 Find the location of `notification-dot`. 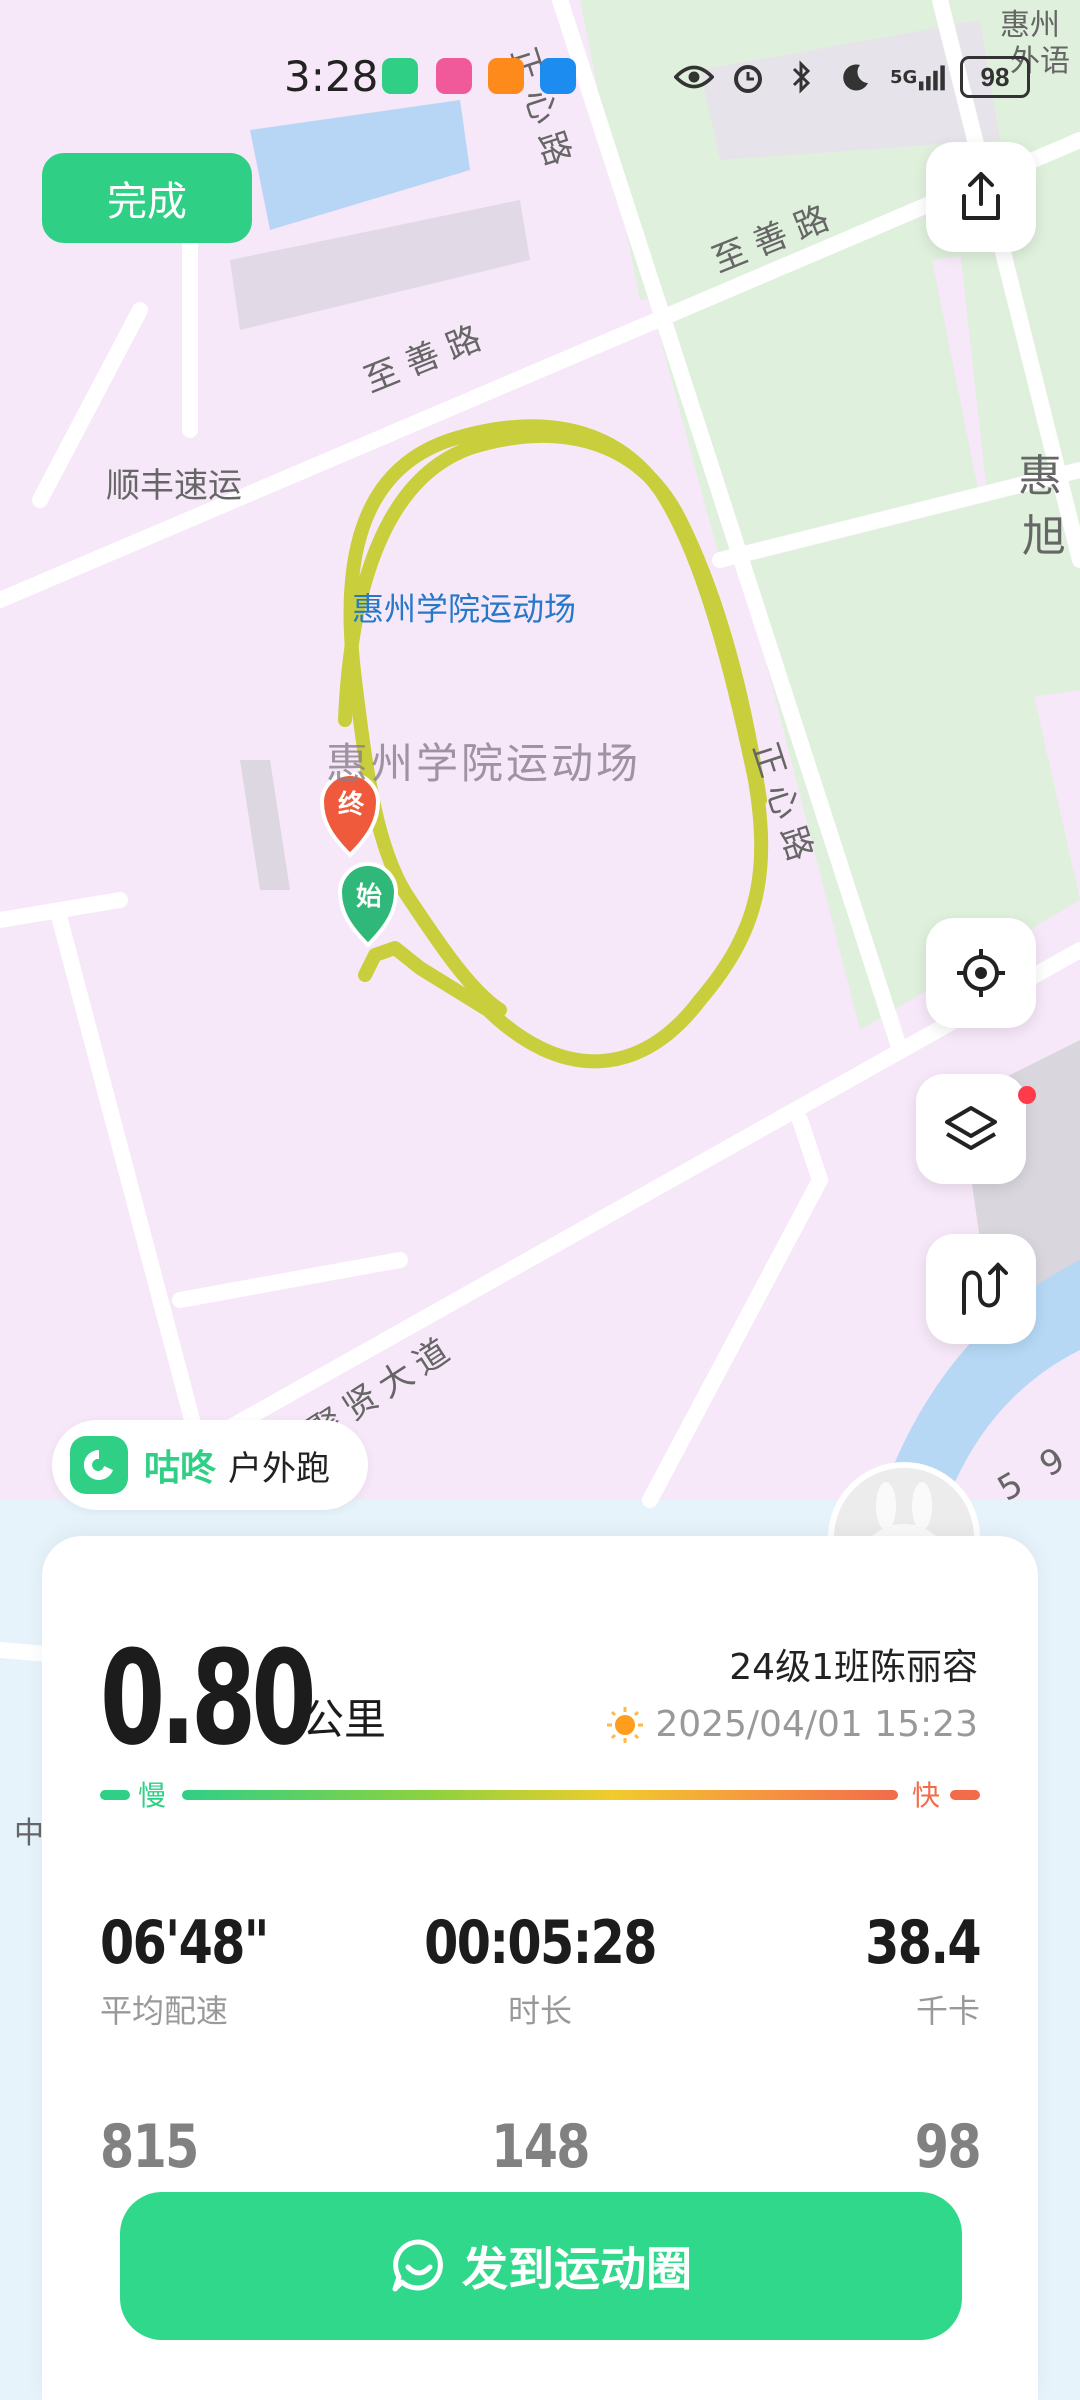

notification-dot is located at coordinates (1027, 1095).